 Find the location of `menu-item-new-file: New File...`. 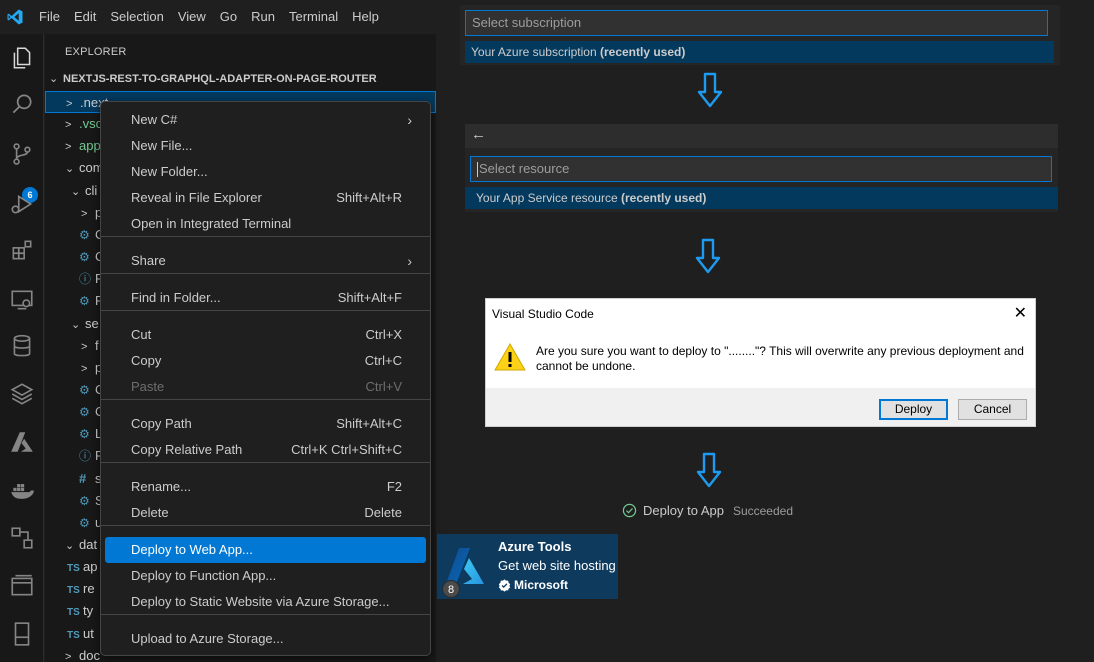

menu-item-new-file: New File... is located at coordinates (265, 146).